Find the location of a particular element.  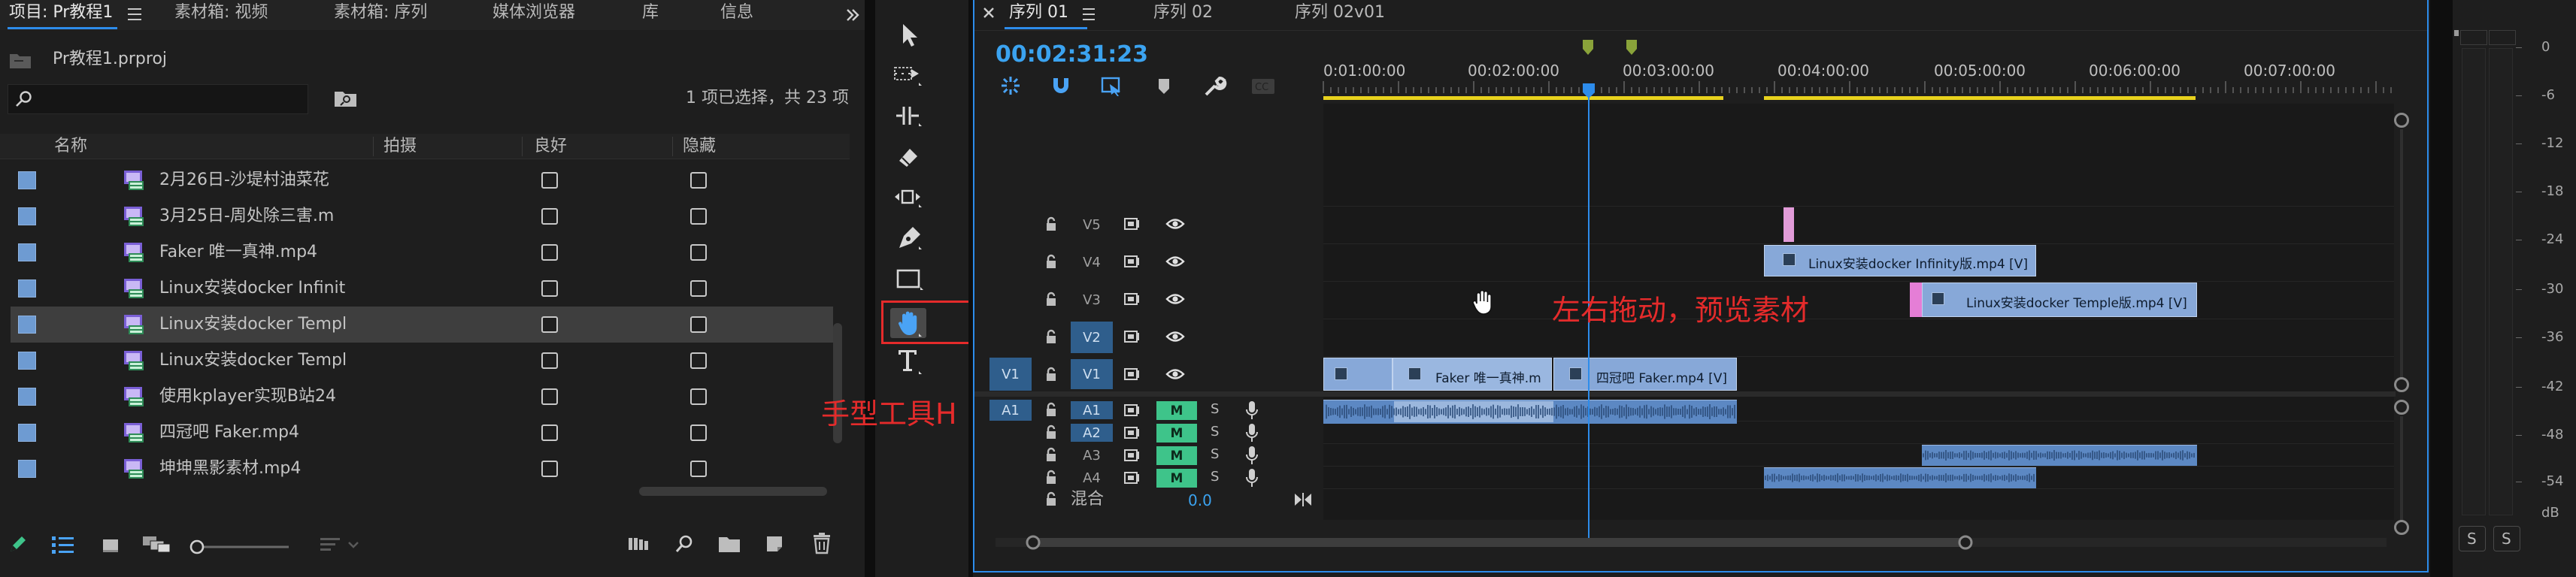

track-target-toggle: V2 is located at coordinates (1092, 338).